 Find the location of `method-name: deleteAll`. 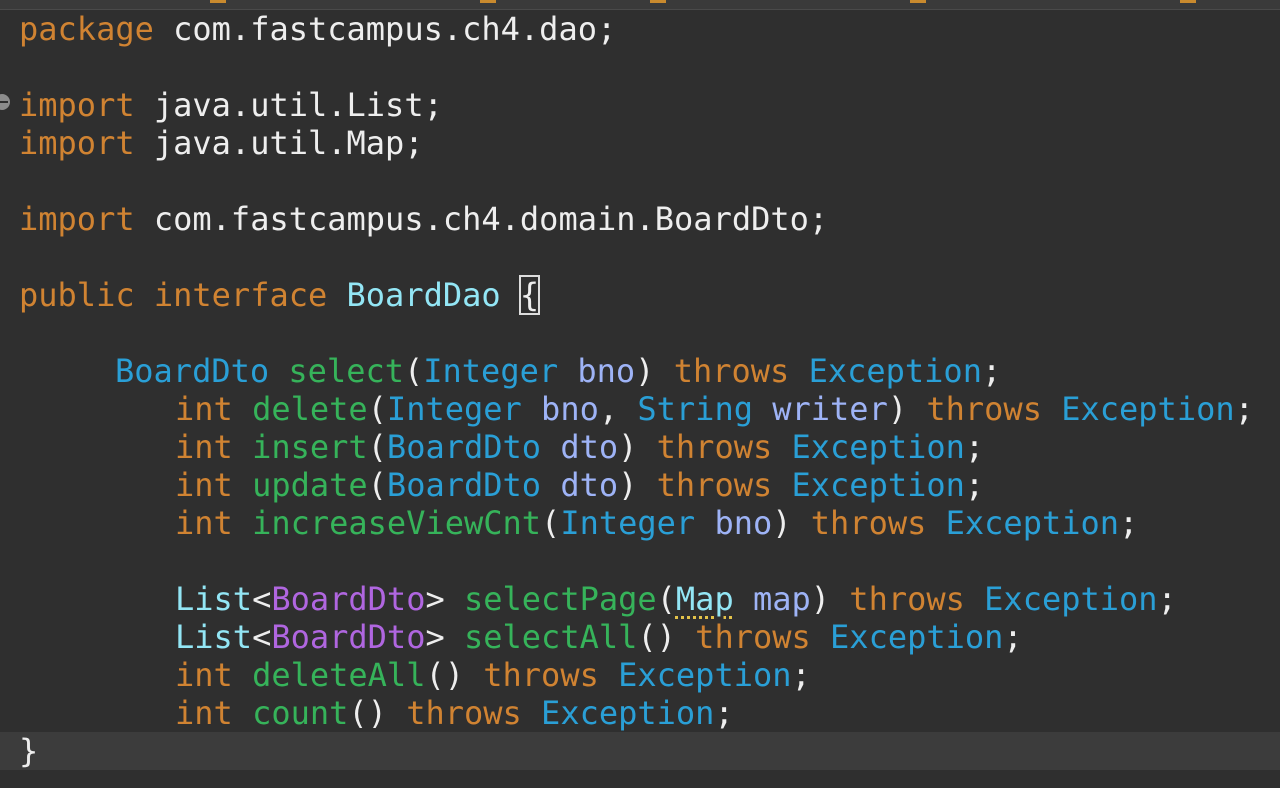

method-name: deleteAll is located at coordinates (339, 675).